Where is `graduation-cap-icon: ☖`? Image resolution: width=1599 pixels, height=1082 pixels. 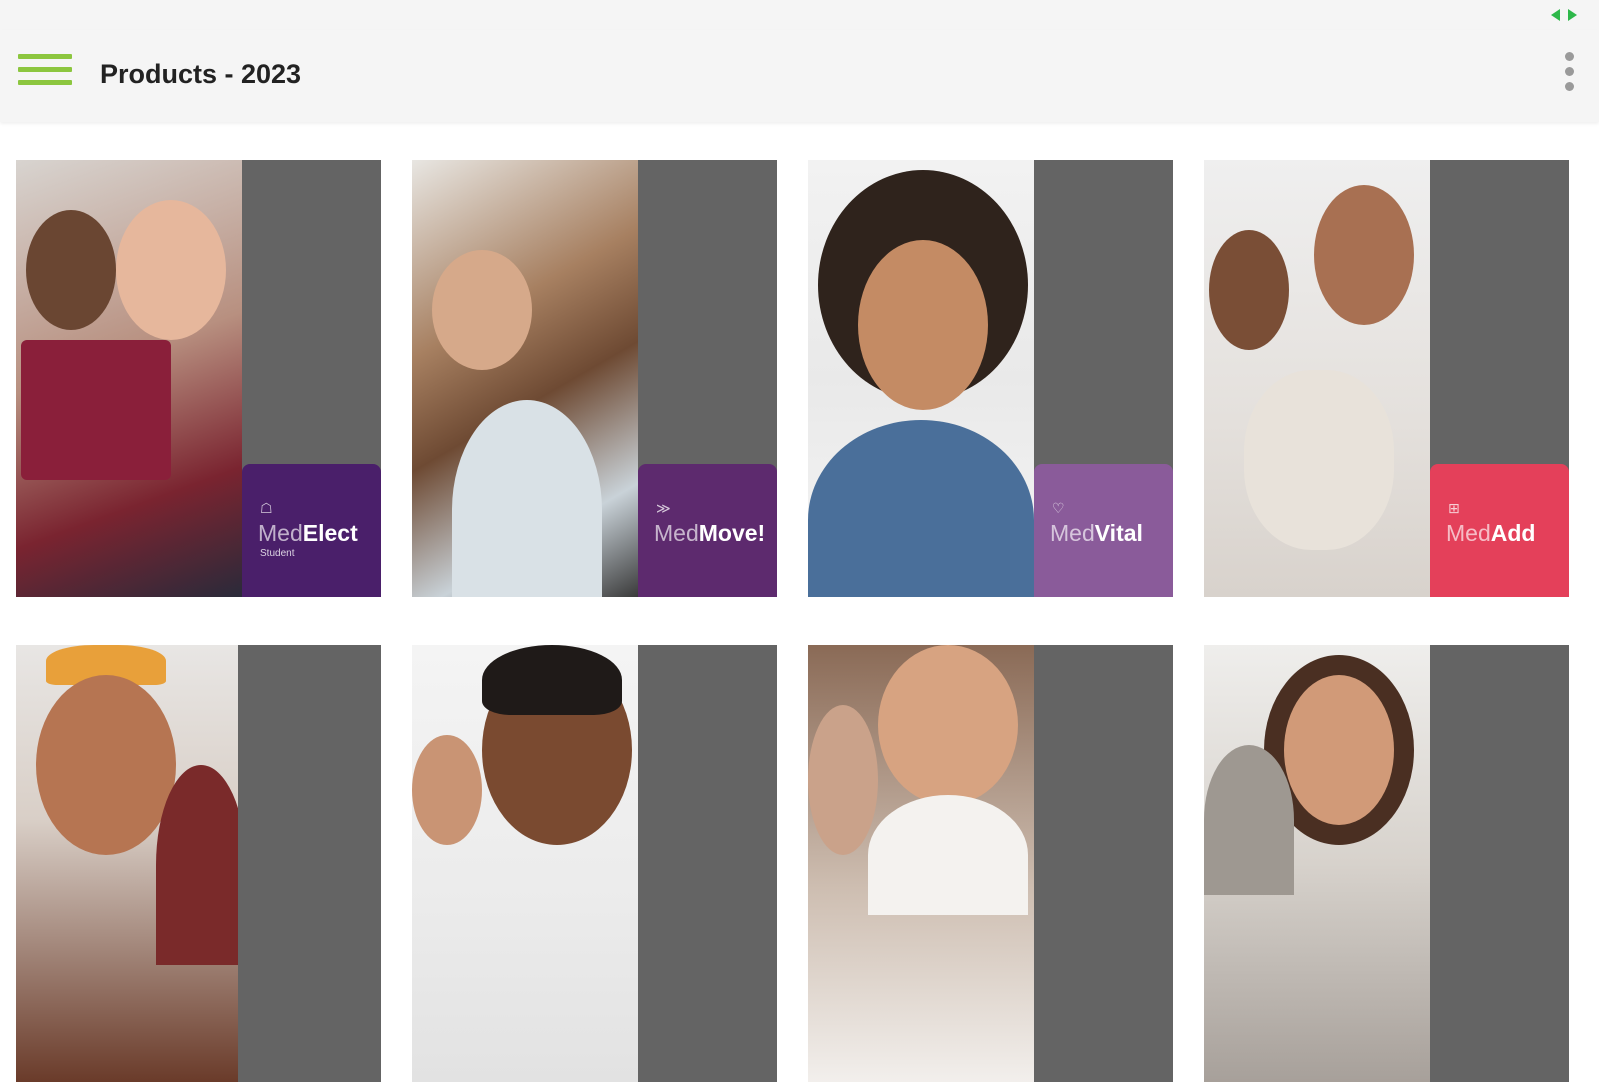 graduation-cap-icon: ☖ is located at coordinates (266, 508).